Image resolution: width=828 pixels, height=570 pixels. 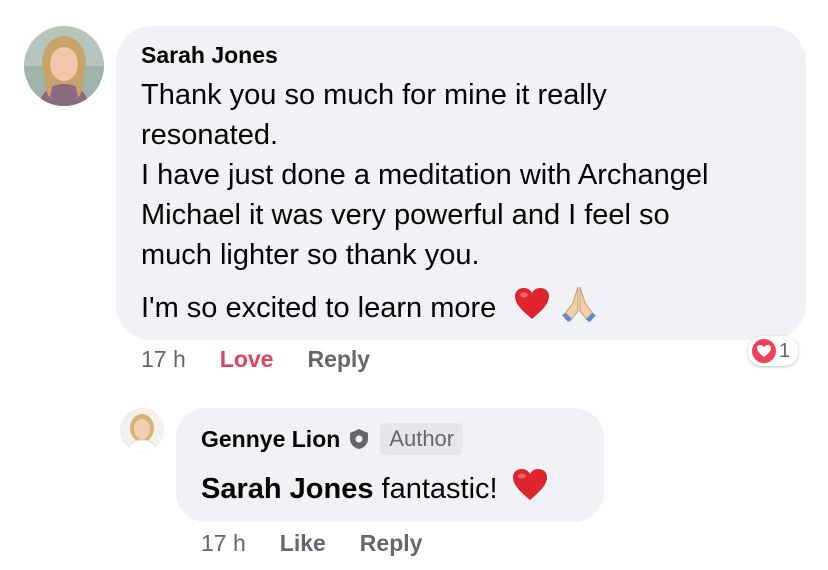 What do you see at coordinates (210, 135) in the screenshot?
I see `comment-line: resonated.` at bounding box center [210, 135].